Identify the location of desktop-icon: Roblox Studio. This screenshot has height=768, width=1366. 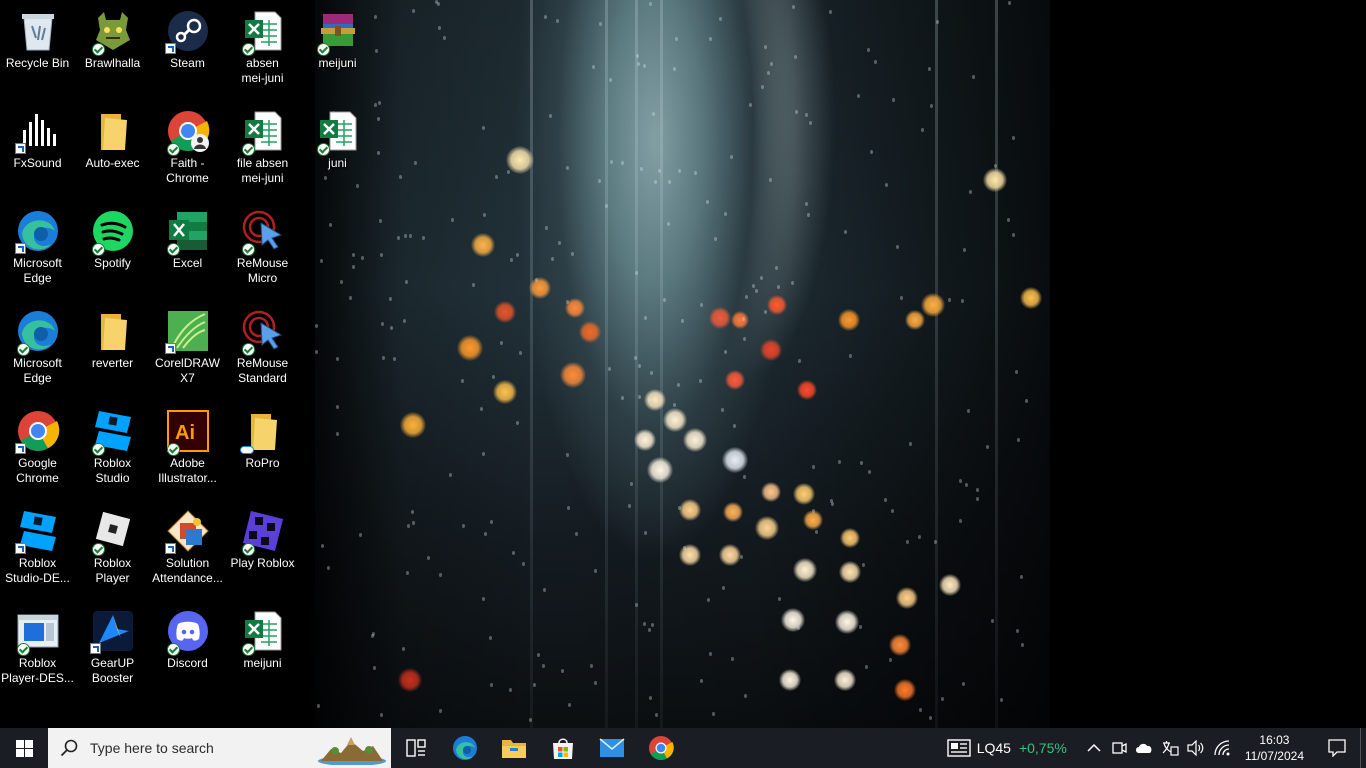
(112, 448).